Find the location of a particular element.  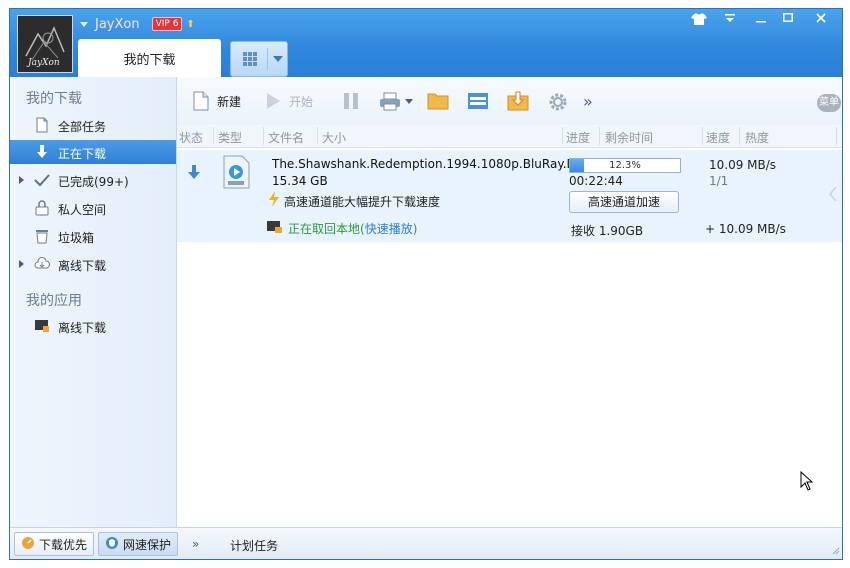

accel-hint: 高速通道能大幅提升下载速度 is located at coordinates (354, 200).